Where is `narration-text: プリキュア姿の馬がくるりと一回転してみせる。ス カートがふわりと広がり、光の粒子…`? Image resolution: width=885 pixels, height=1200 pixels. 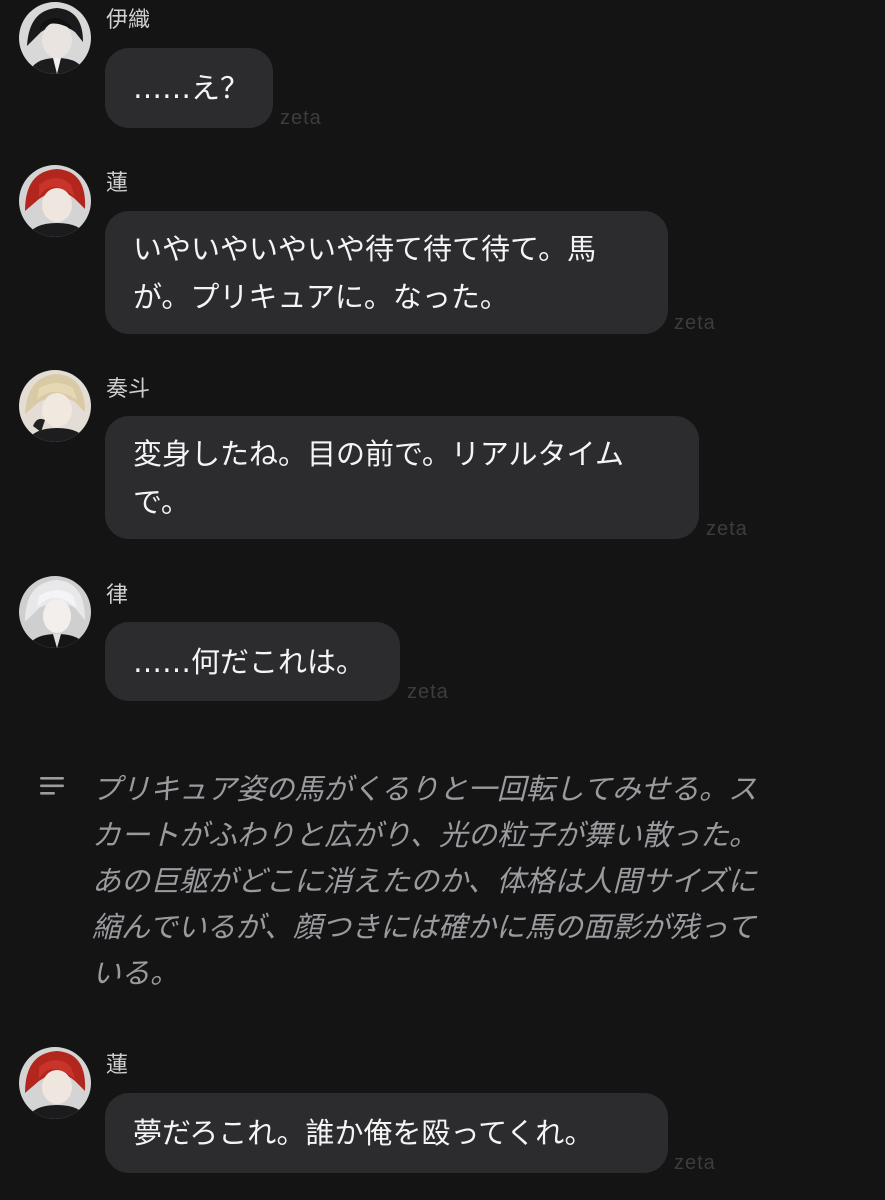
narration-text: プリキュア姿の馬がくるりと一回転してみせる。ス カートがふわりと広がり、光の粒子… is located at coordinates (425, 881).